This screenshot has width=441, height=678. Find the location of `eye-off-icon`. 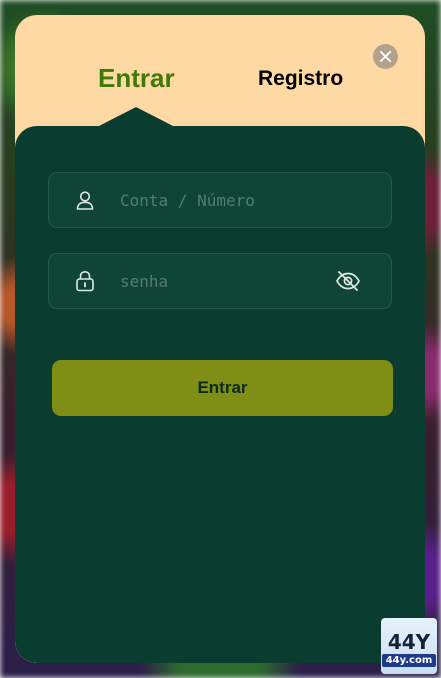

eye-off-icon is located at coordinates (348, 281).